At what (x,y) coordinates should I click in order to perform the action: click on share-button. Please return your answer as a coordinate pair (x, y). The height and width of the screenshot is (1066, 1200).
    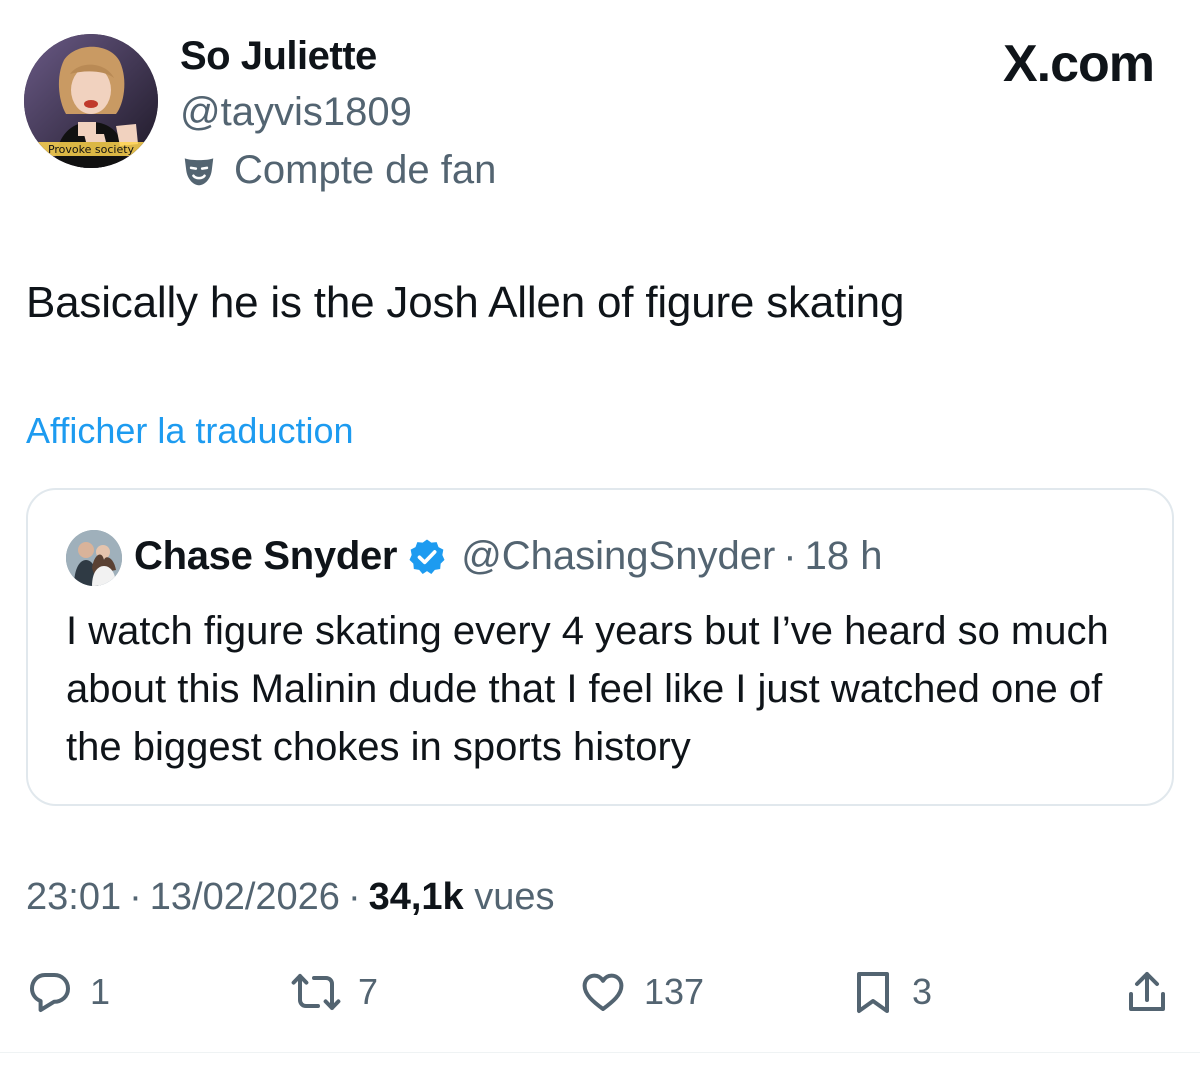
    Looking at the image, I should click on (1147, 992).